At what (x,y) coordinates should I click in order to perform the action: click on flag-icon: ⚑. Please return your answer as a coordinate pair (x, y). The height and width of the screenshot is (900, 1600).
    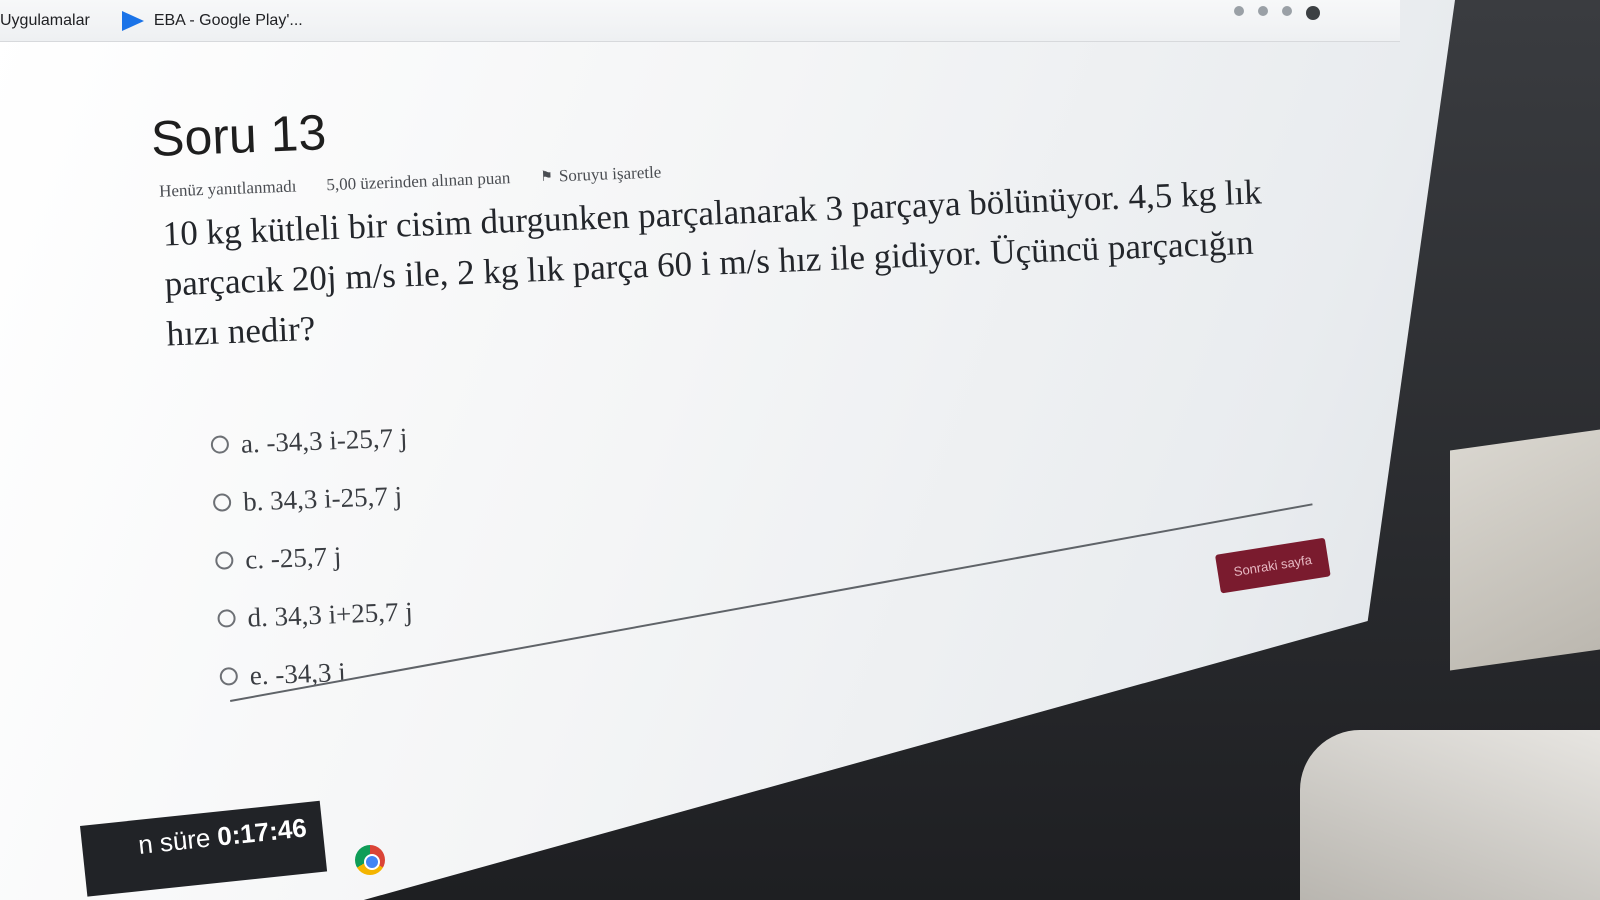
    Looking at the image, I should click on (547, 177).